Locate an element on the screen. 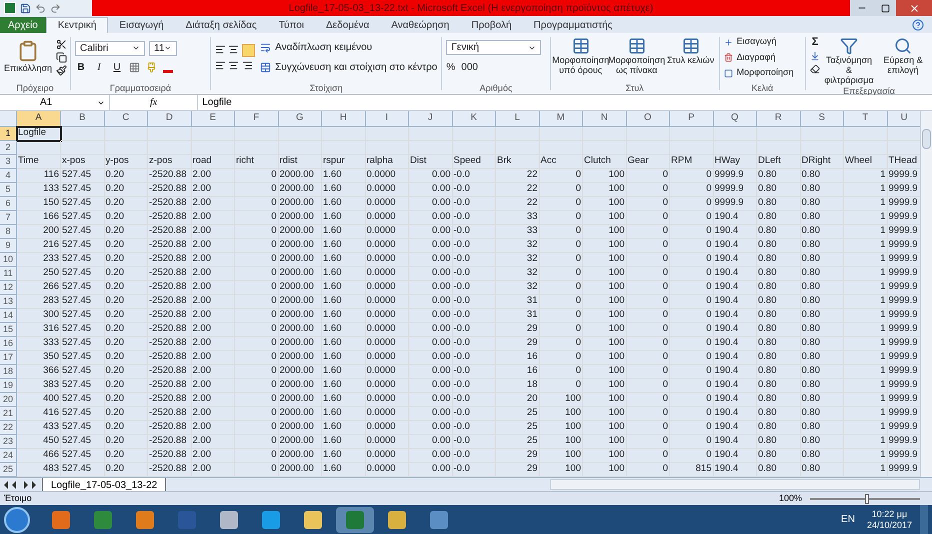 The width and height of the screenshot is (932, 534). sheet-tab: Logfile_17-05-03_13-22 is located at coordinates (104, 485).